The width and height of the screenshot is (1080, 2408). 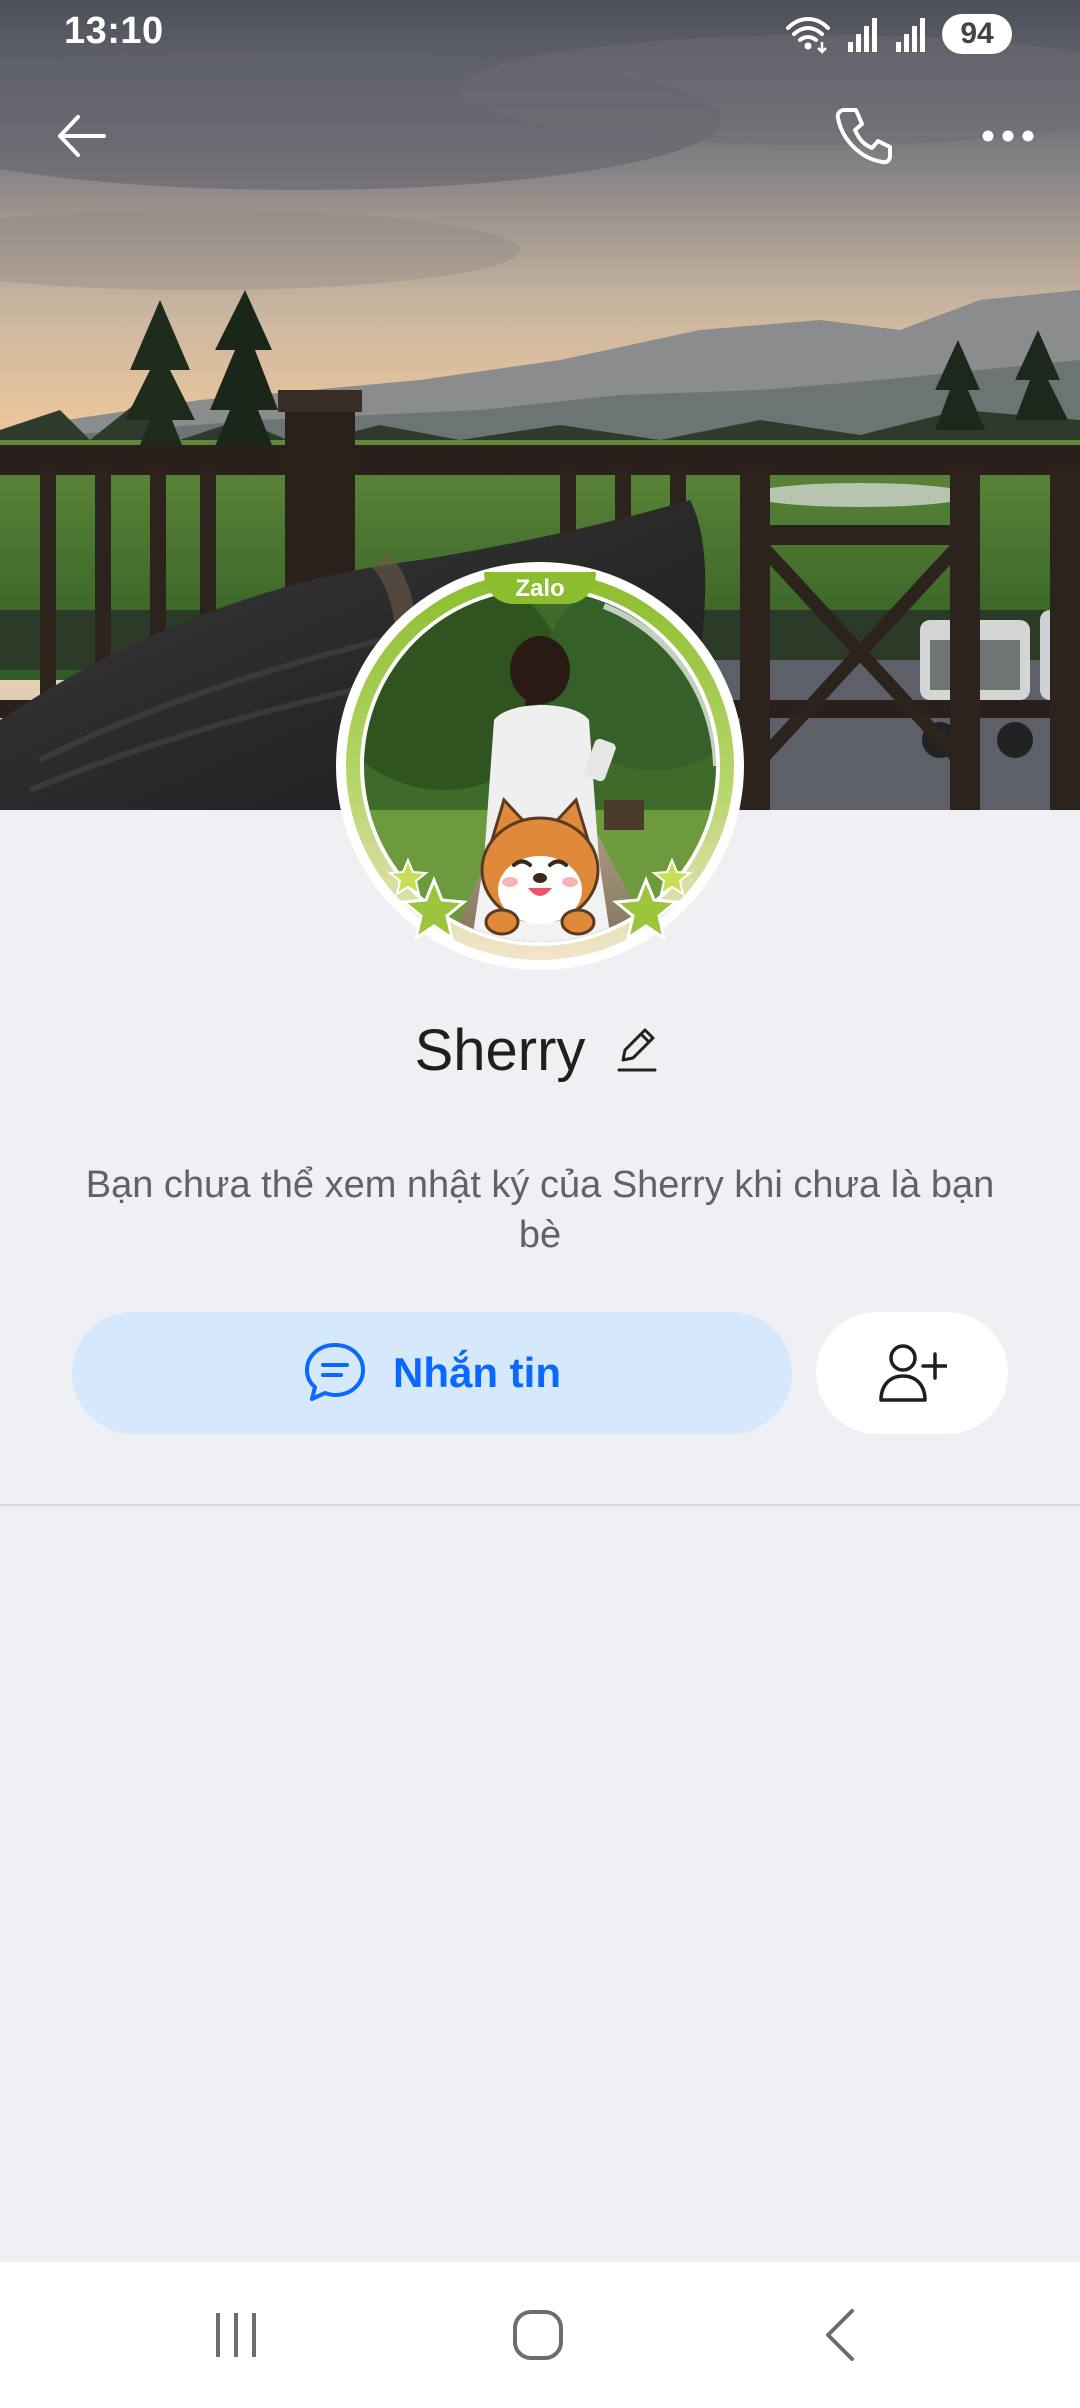 What do you see at coordinates (335, 1372) in the screenshot?
I see `chat-bubble-icon` at bounding box center [335, 1372].